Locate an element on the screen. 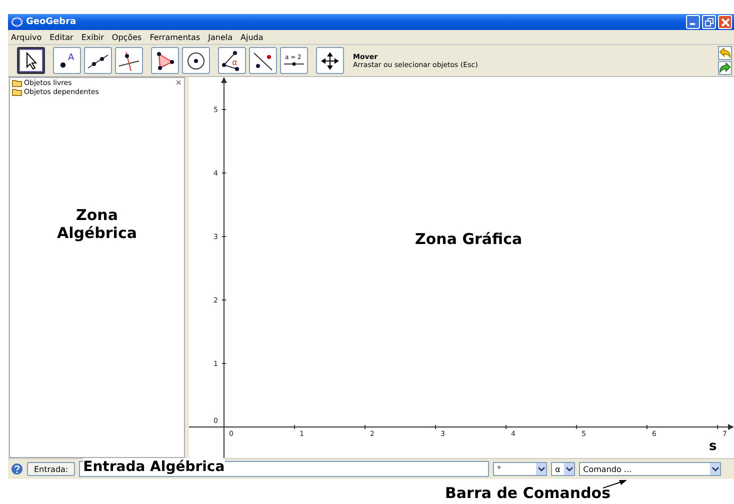  menu-item: Arquivo is located at coordinates (26, 37).